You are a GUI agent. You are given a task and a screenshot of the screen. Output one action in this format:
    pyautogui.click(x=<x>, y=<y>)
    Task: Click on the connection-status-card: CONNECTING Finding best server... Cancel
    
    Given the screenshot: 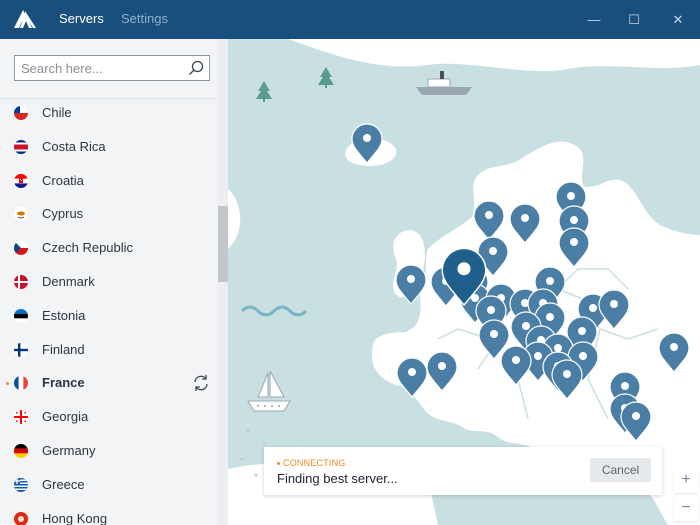 What is the action you would take?
    pyautogui.click(x=463, y=471)
    